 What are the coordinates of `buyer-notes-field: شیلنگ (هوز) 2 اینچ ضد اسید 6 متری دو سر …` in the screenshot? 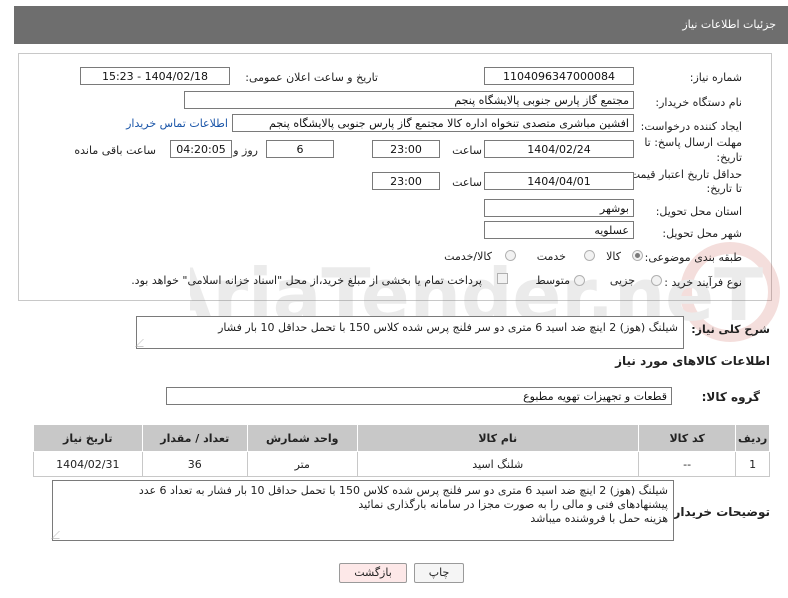 It's located at (362, 510).